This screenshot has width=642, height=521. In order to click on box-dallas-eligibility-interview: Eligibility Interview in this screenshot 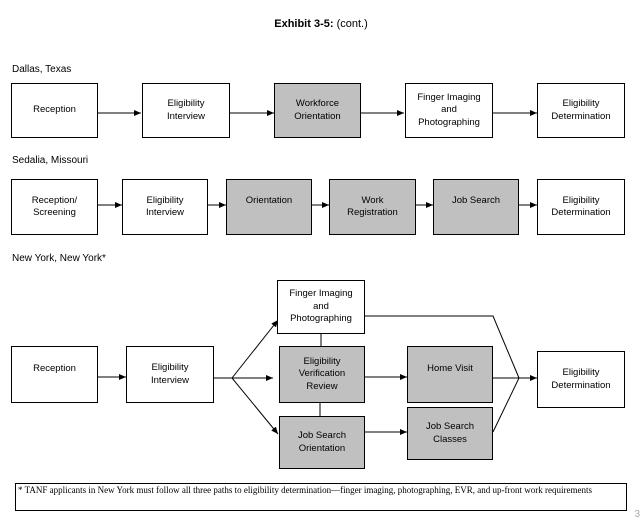, I will do `click(186, 110)`.